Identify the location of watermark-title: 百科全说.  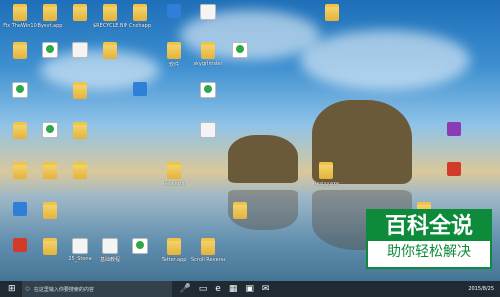
(429, 226).